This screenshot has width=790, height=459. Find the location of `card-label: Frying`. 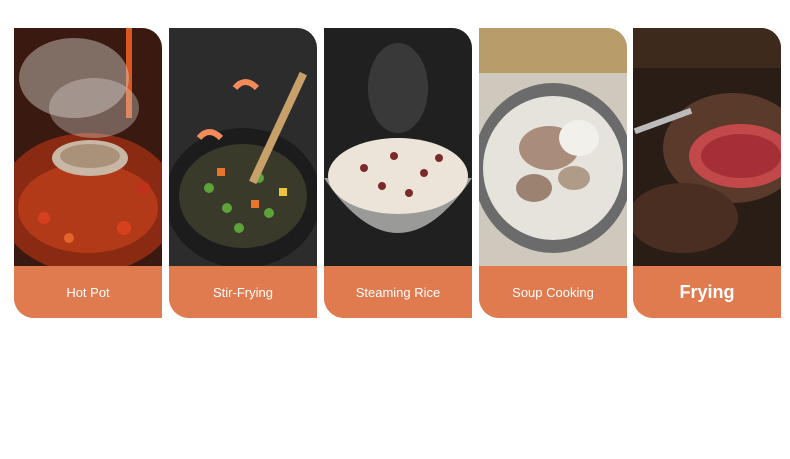

card-label: Frying is located at coordinates (707, 292).